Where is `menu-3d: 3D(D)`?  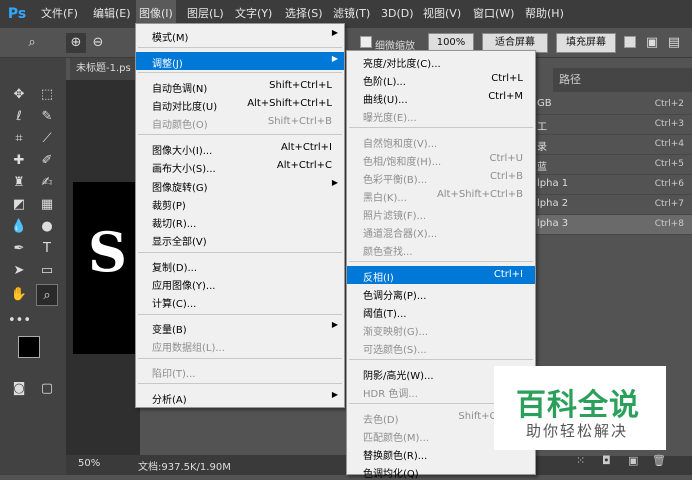 menu-3d: 3D(D) is located at coordinates (397, 14).